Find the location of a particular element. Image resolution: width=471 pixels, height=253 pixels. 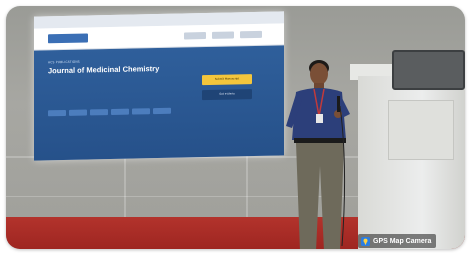

submit-manuscript-button: Submit Manuscript is located at coordinates (227, 80).